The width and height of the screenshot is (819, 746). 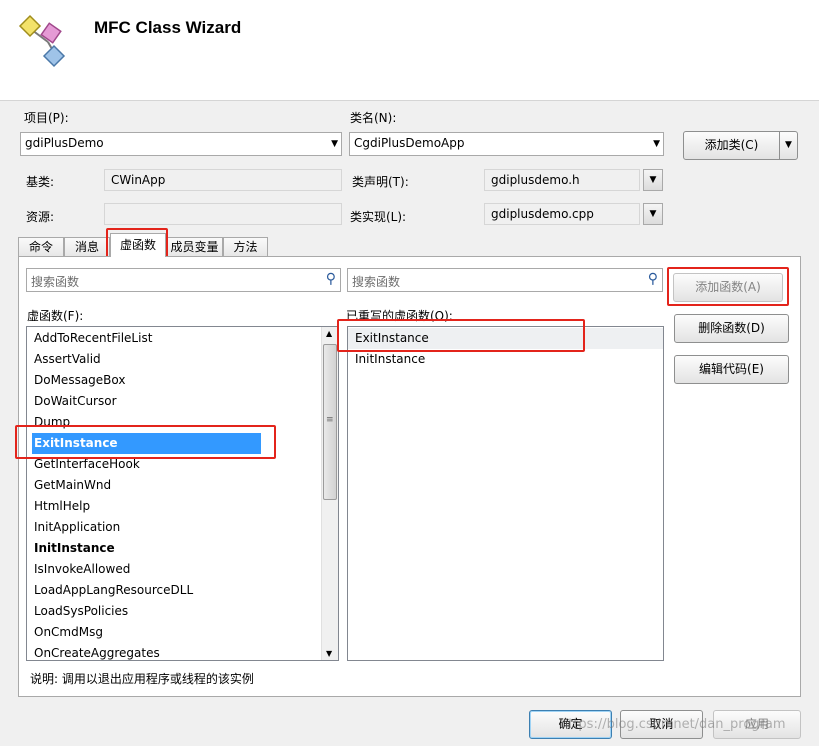 What do you see at coordinates (562, 180) in the screenshot?
I see `class-declaration-field: gdiplusdemo.h` at bounding box center [562, 180].